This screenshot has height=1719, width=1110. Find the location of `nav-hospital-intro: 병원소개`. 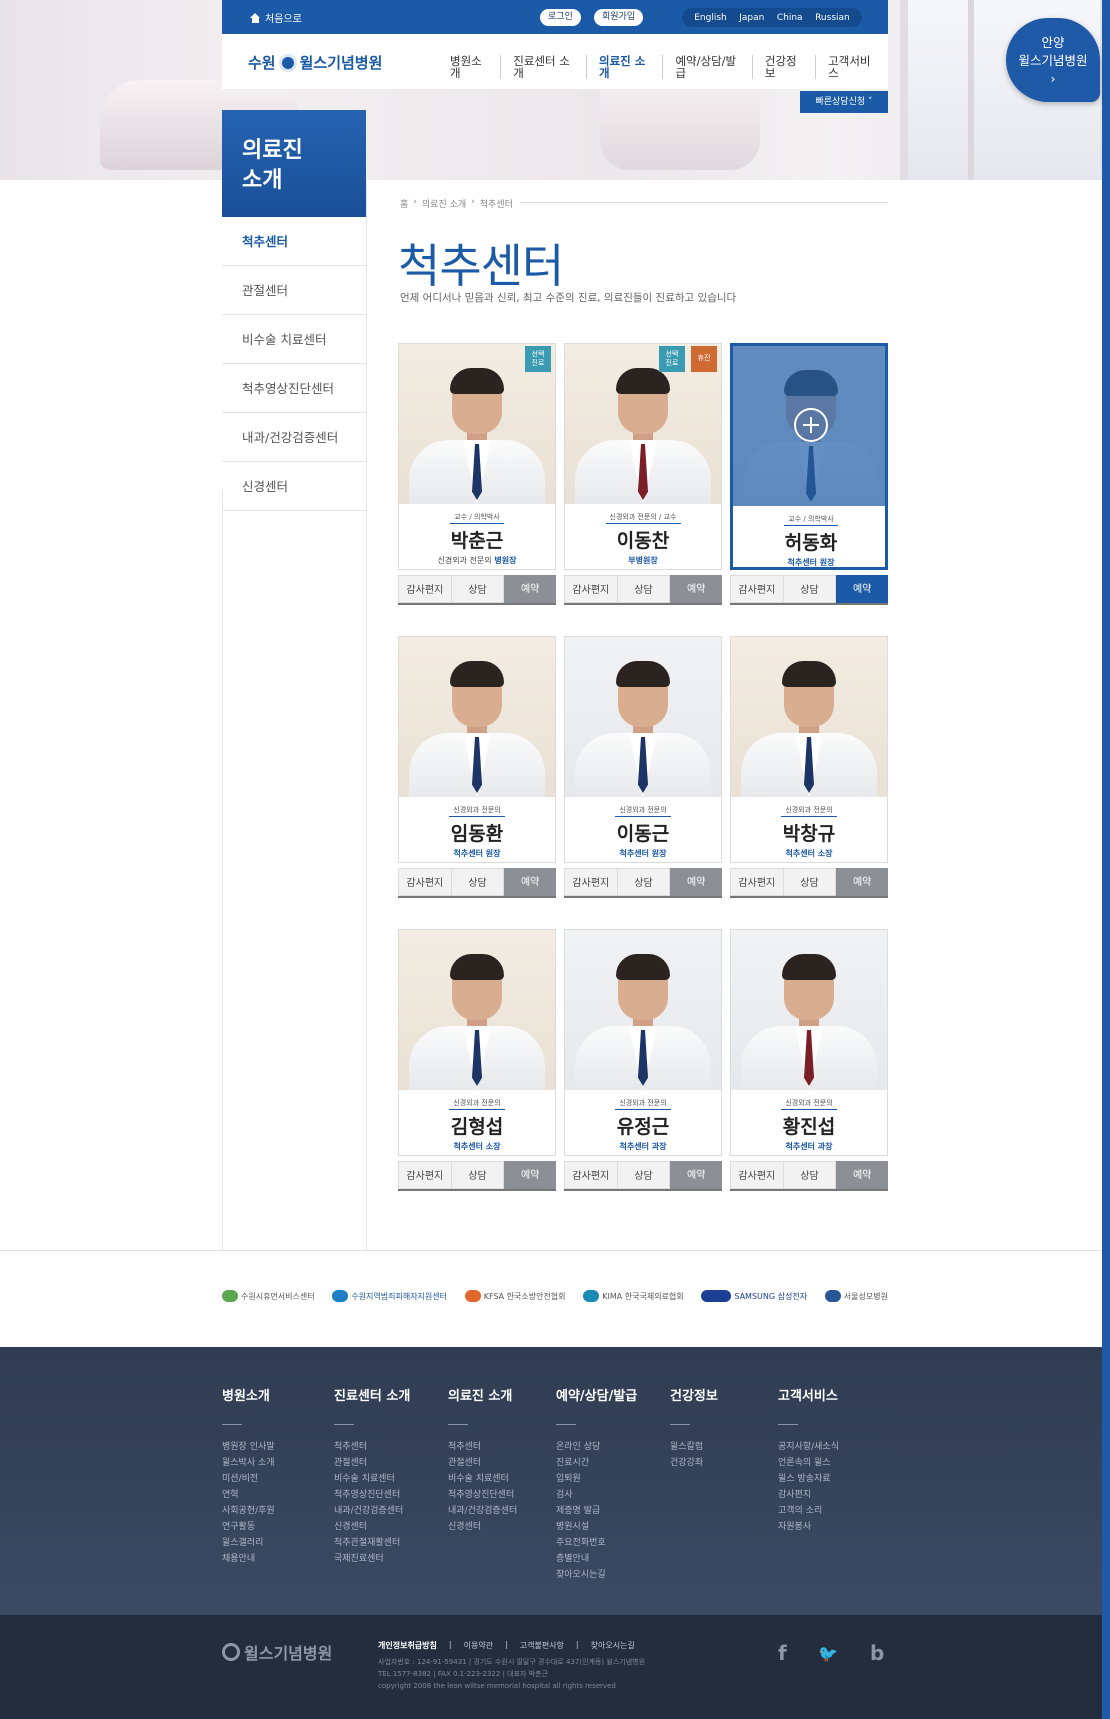

nav-hospital-intro: 병원소개 is located at coordinates (469, 67).